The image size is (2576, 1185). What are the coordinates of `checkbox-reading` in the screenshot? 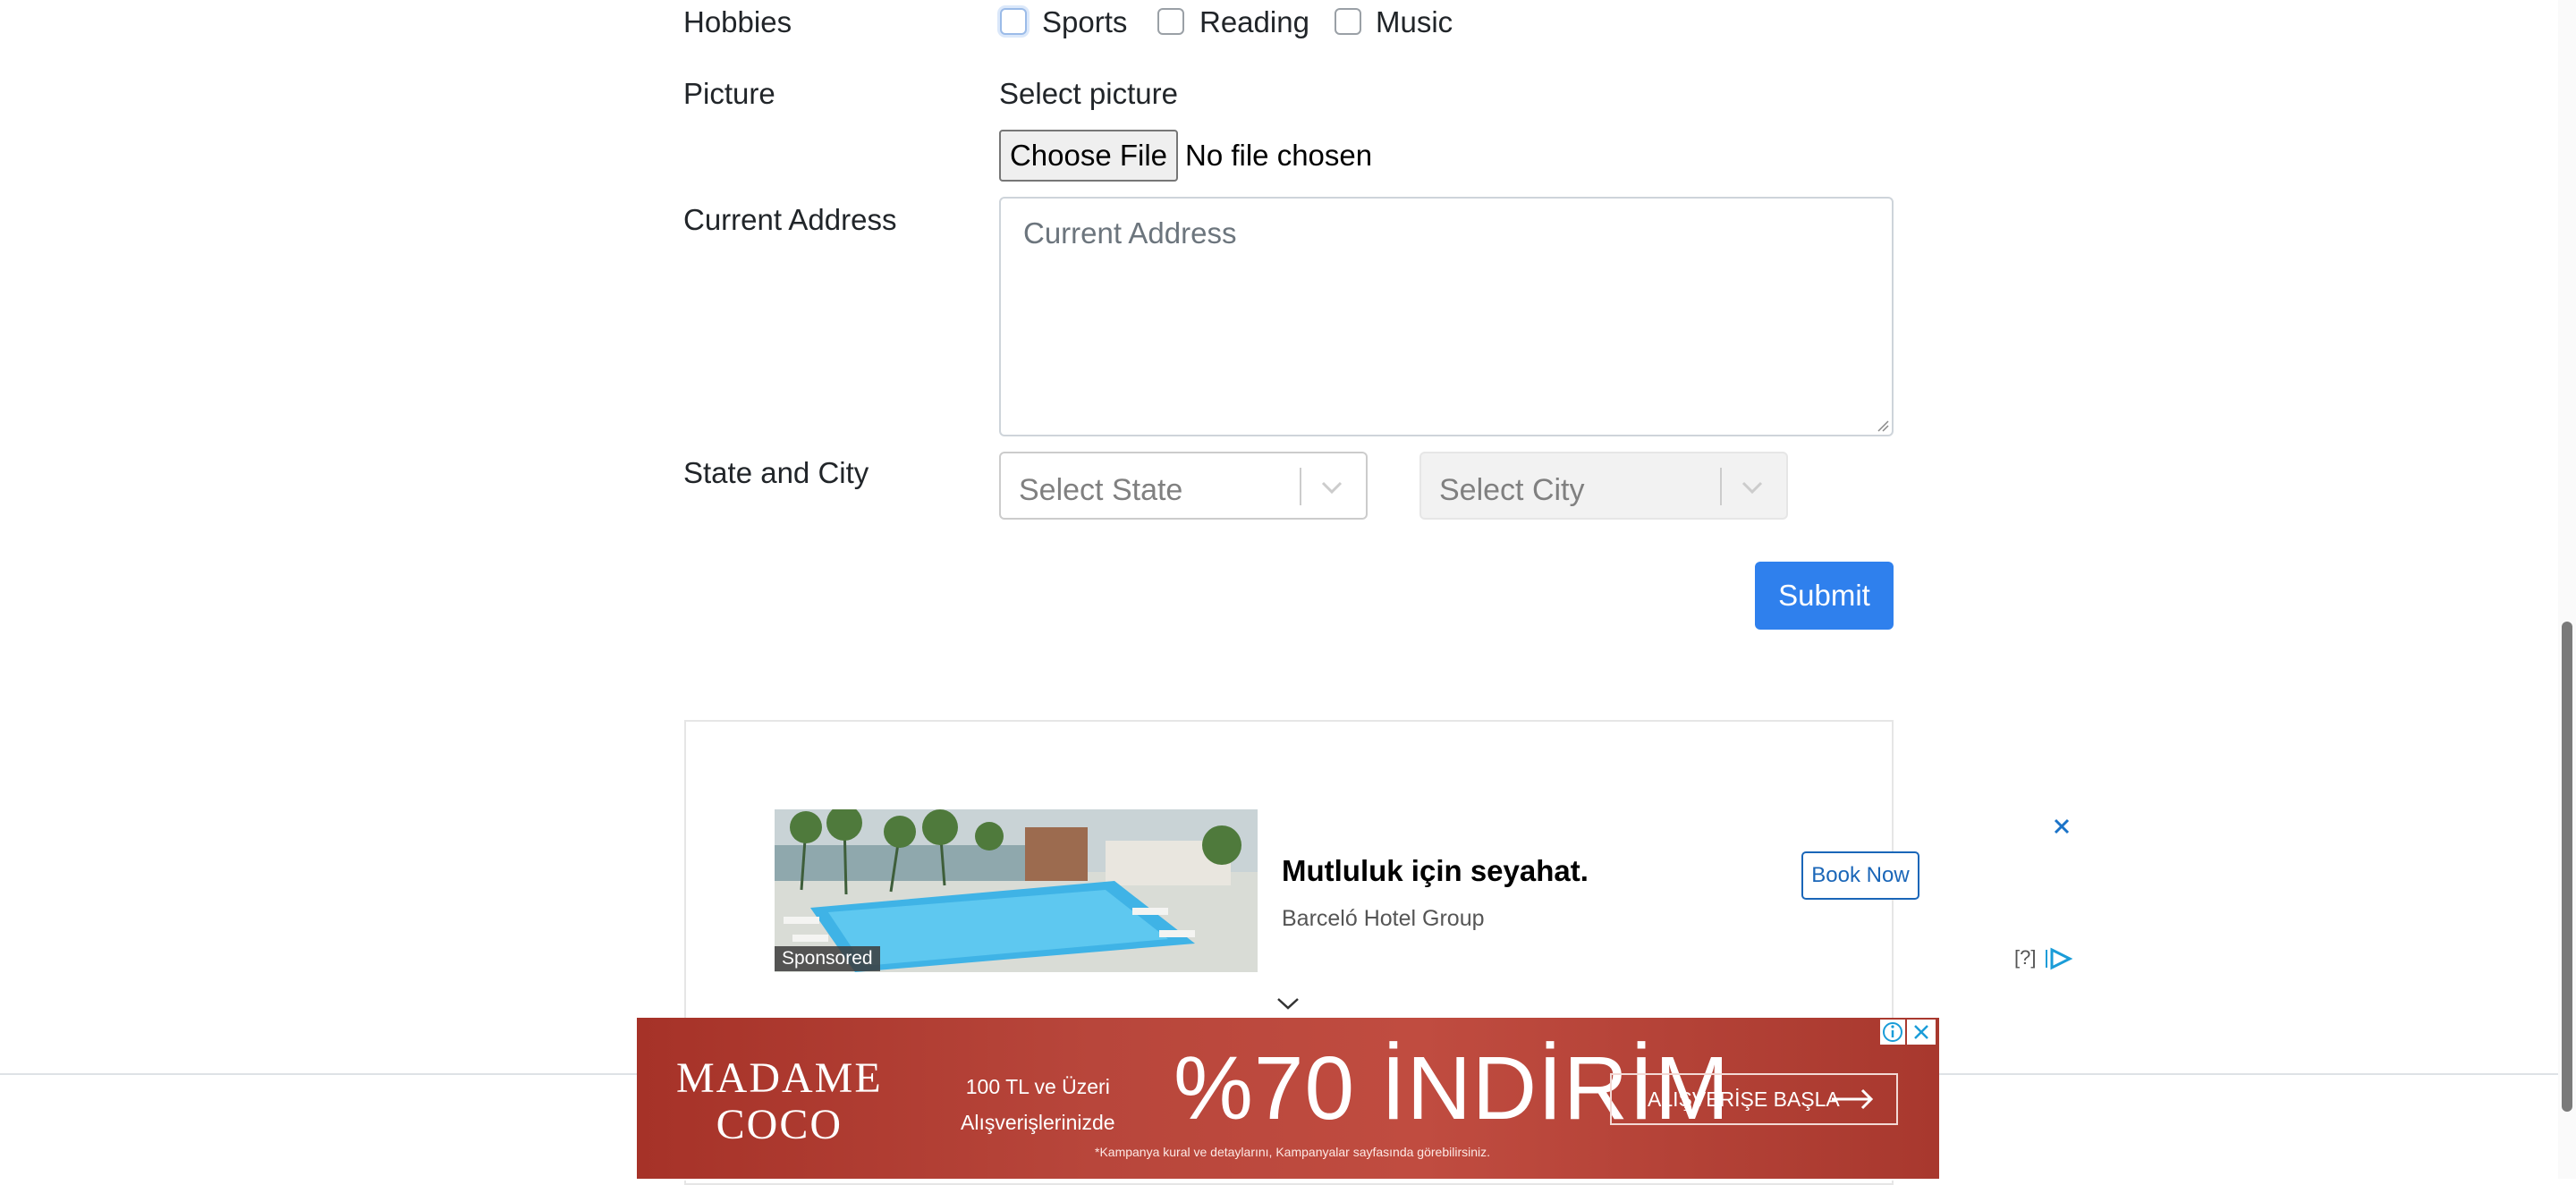 It's located at (1170, 21).